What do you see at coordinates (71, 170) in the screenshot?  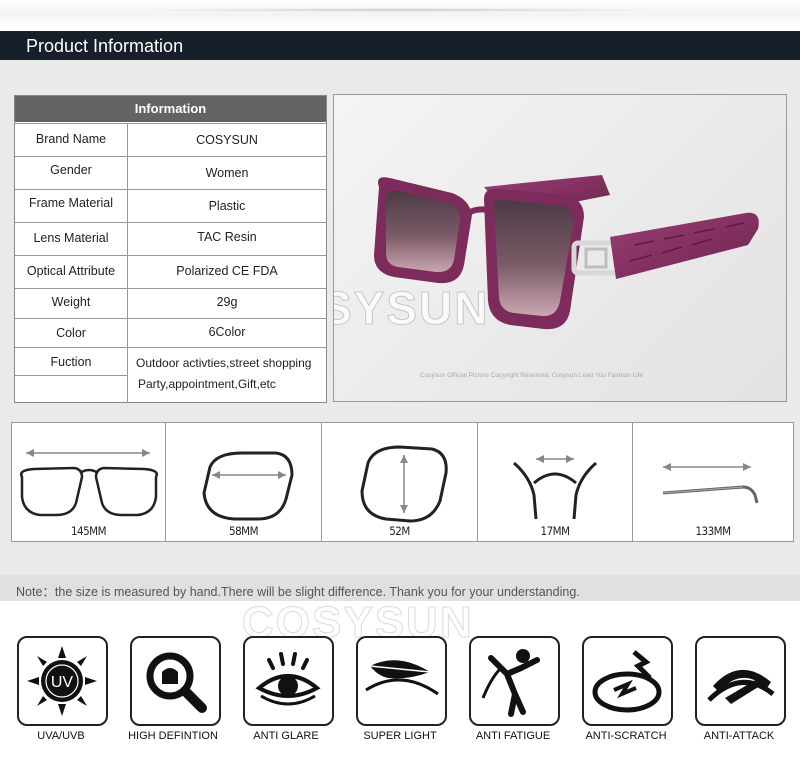 I see `info-key: Gender` at bounding box center [71, 170].